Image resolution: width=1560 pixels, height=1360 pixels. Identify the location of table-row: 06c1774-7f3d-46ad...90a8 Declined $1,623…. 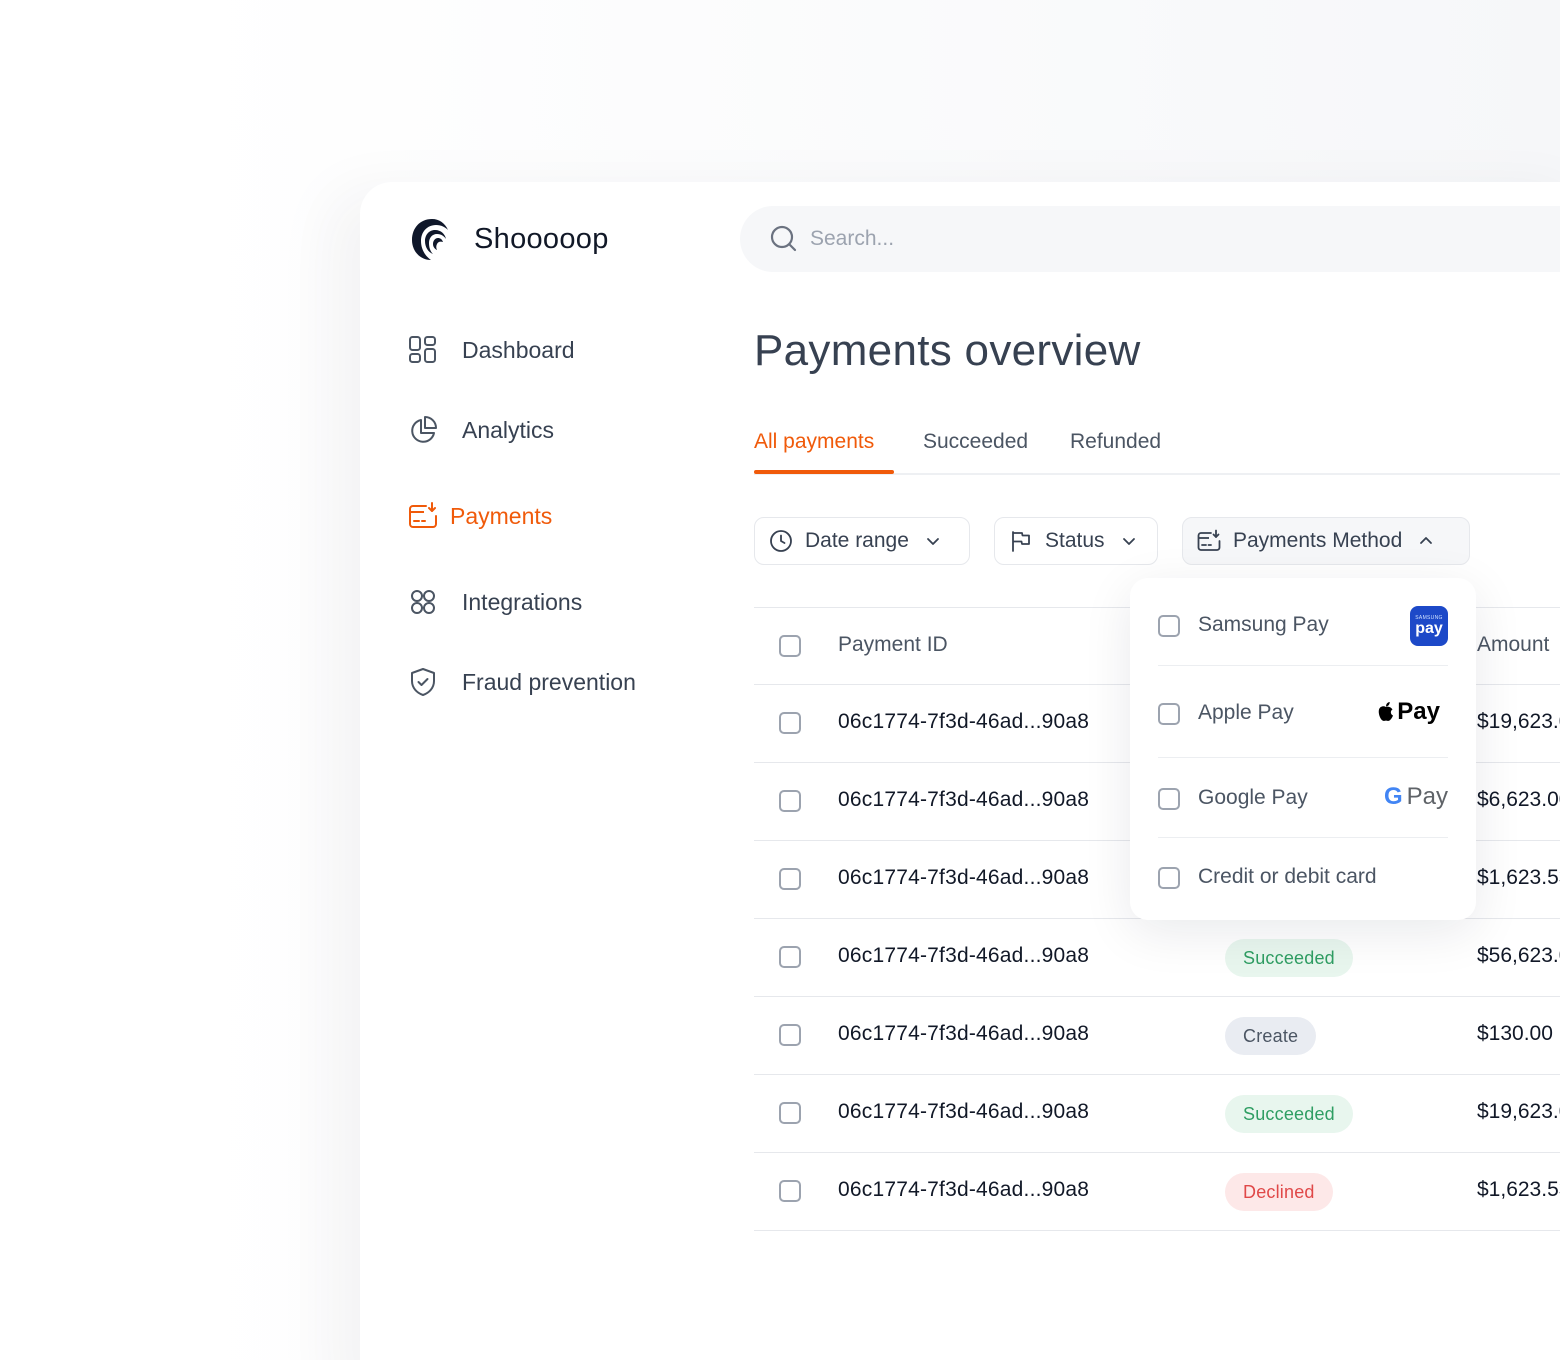
(1157, 1192).